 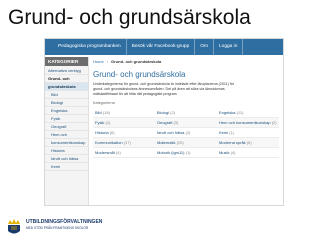 I want to click on category-link: Kommunikation (17), so click(x=124, y=143).